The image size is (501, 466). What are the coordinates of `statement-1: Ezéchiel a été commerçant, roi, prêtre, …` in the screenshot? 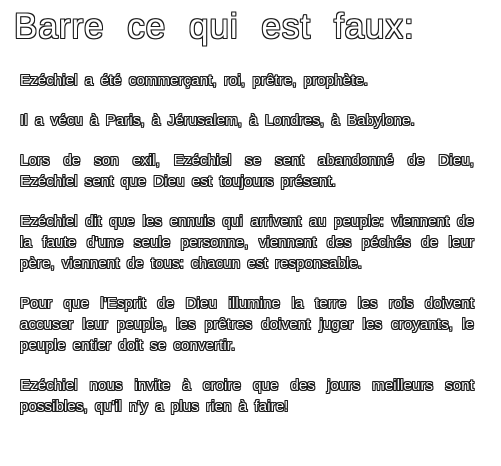 It's located at (194, 80).